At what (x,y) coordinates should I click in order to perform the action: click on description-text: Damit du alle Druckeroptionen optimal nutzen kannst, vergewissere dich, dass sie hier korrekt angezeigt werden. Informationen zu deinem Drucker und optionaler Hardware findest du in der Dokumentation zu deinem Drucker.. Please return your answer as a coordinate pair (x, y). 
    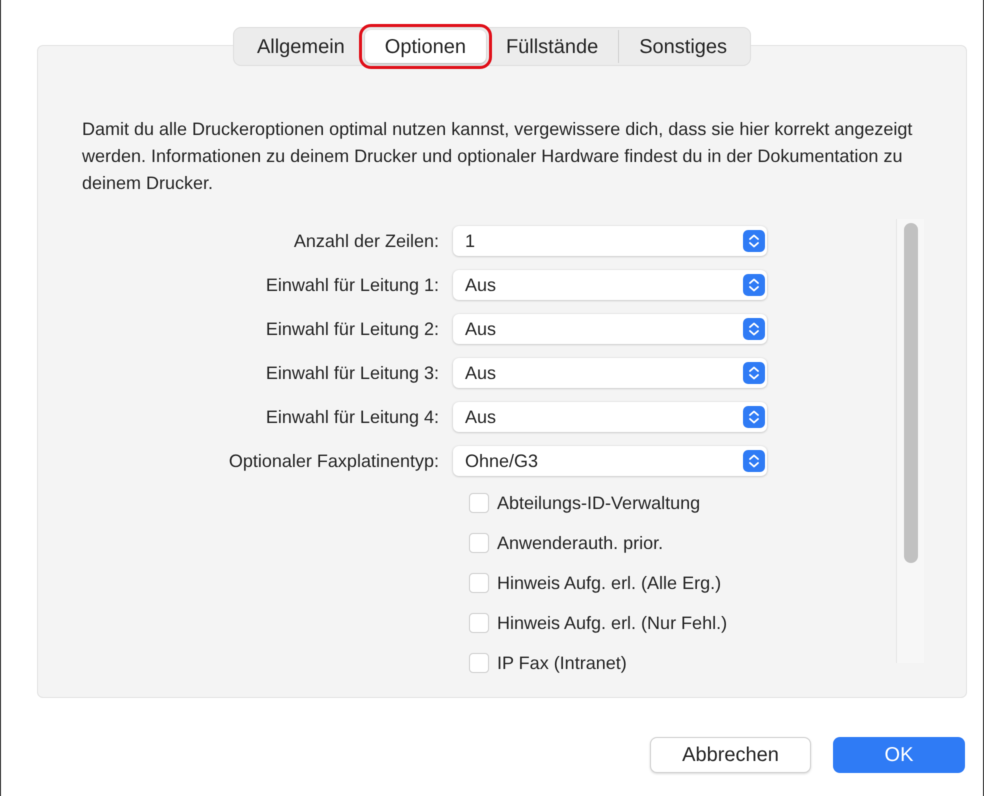
    Looking at the image, I should click on (498, 156).